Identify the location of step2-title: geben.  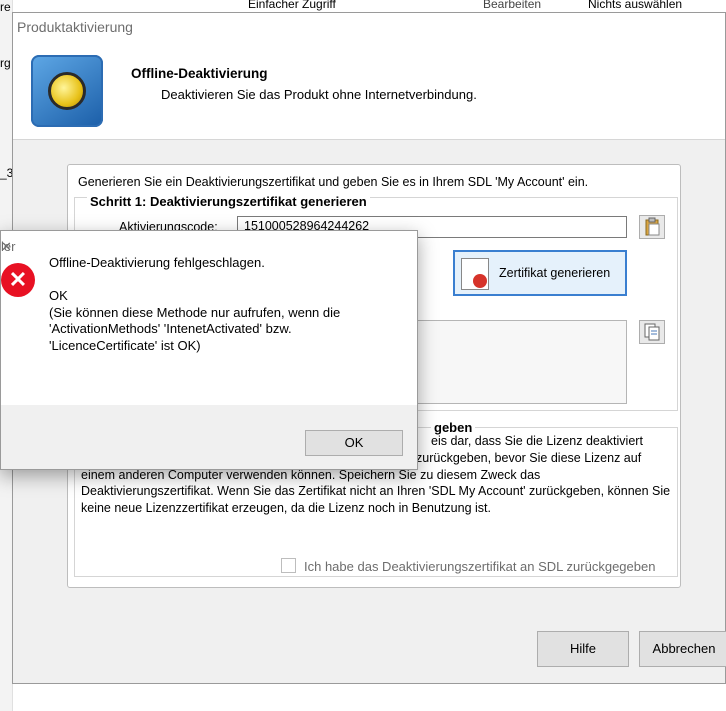
(453, 427).